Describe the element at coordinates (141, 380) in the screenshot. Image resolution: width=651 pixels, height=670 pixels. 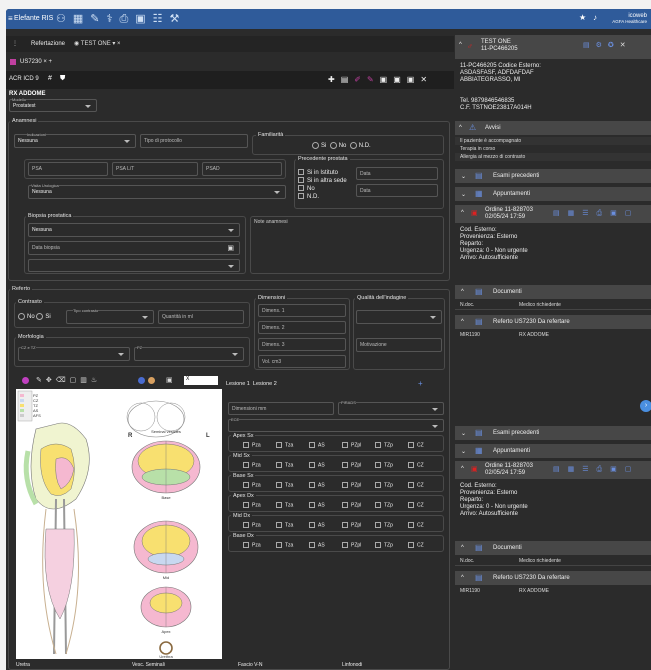
I see `blue-color-icon` at that location.